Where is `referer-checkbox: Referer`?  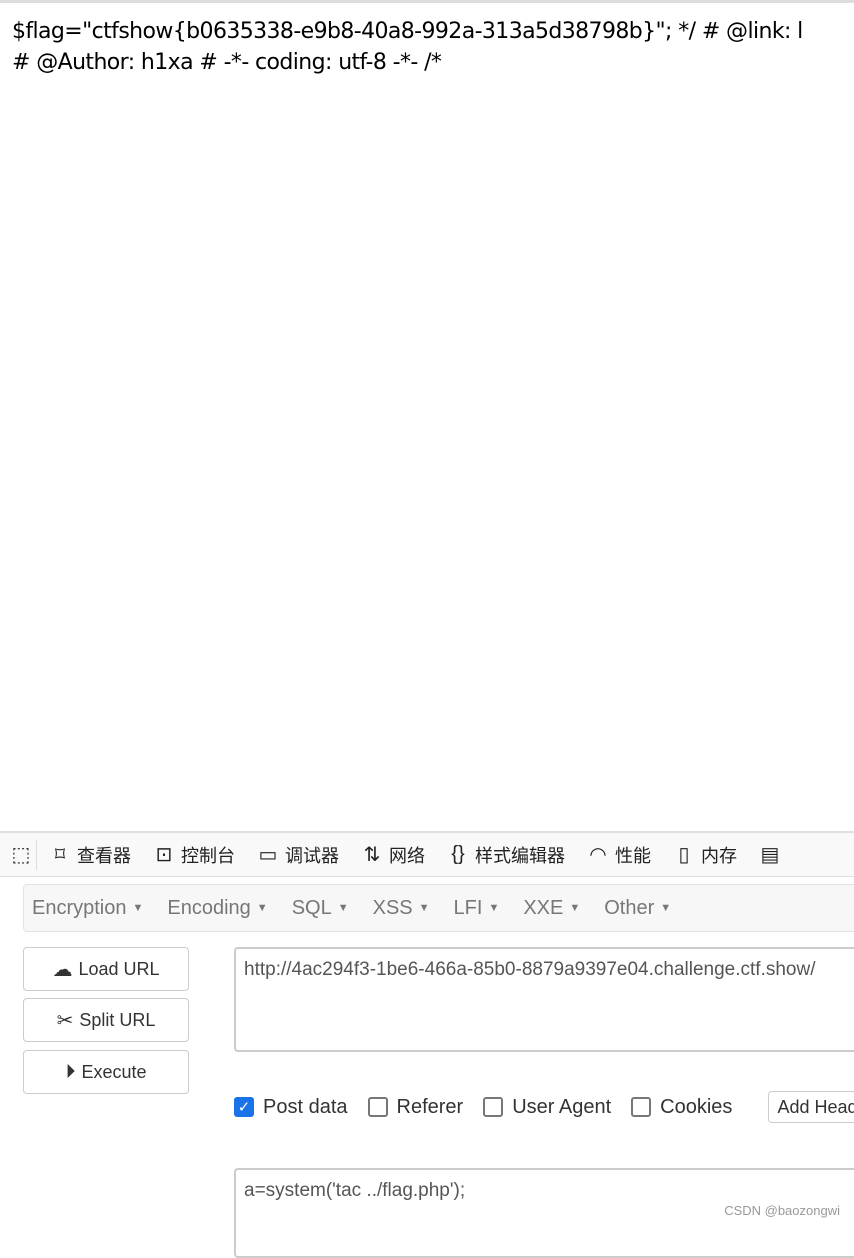 referer-checkbox: Referer is located at coordinates (415, 1107).